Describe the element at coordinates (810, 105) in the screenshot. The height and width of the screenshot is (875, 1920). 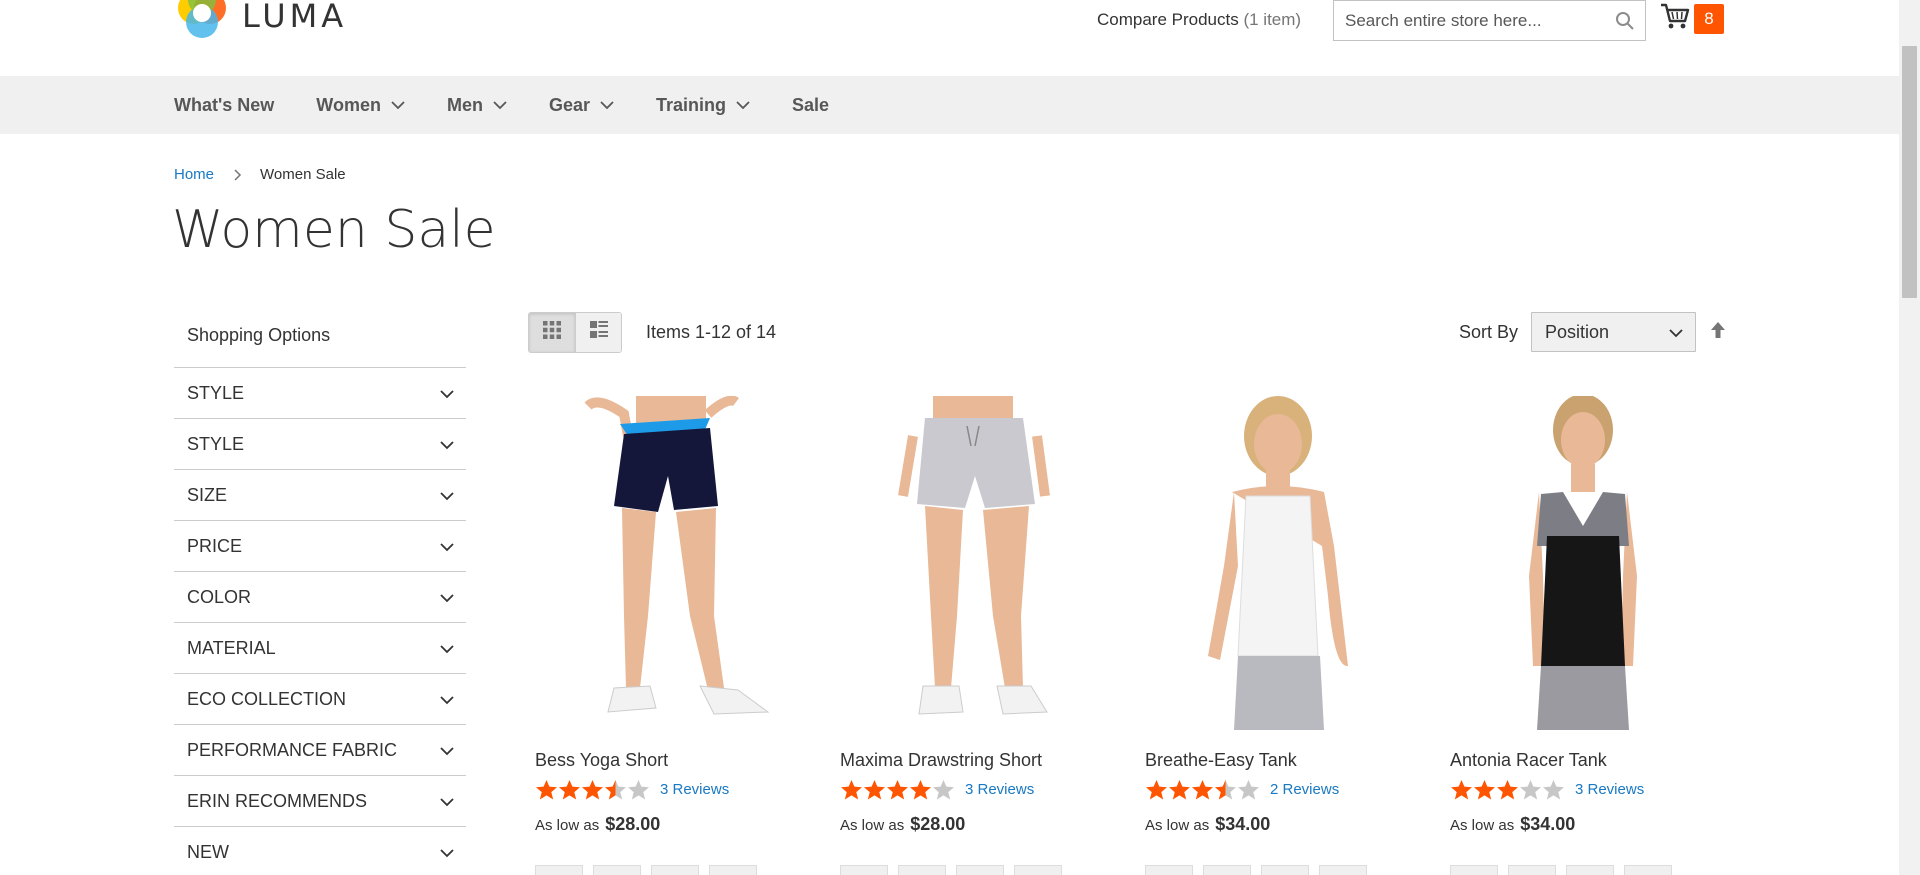
I see `nav-item-sale: Sale` at that location.